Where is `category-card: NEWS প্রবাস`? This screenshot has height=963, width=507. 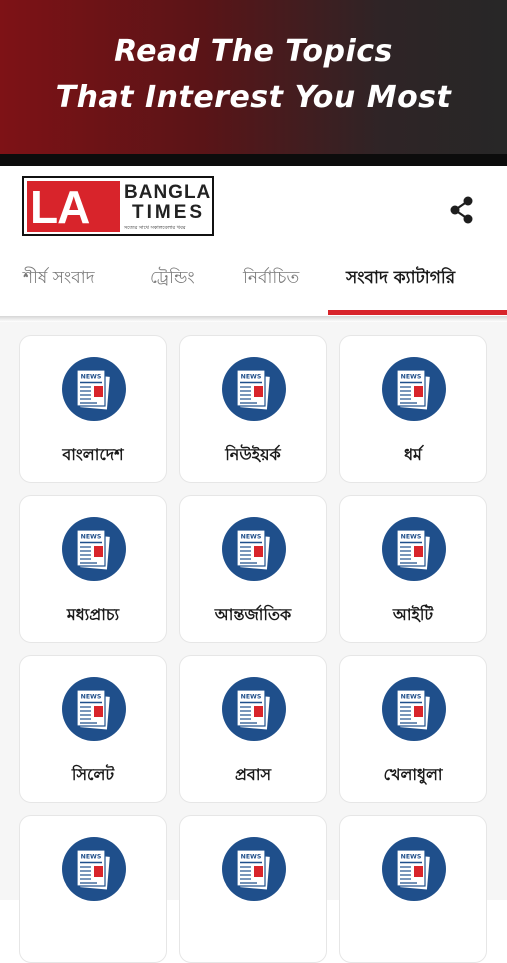
category-card: NEWS প্রবাস is located at coordinates (253, 729).